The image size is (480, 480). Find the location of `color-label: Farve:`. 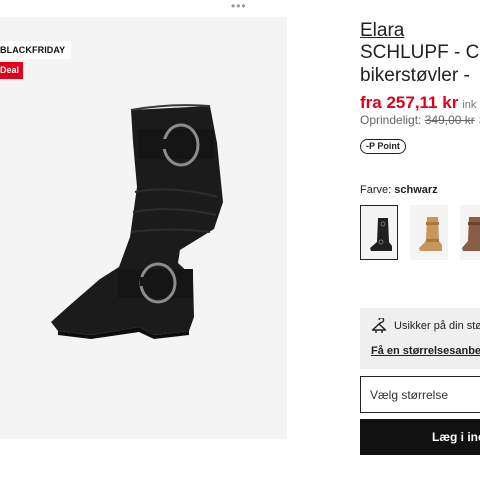

color-label: Farve: is located at coordinates (376, 190).